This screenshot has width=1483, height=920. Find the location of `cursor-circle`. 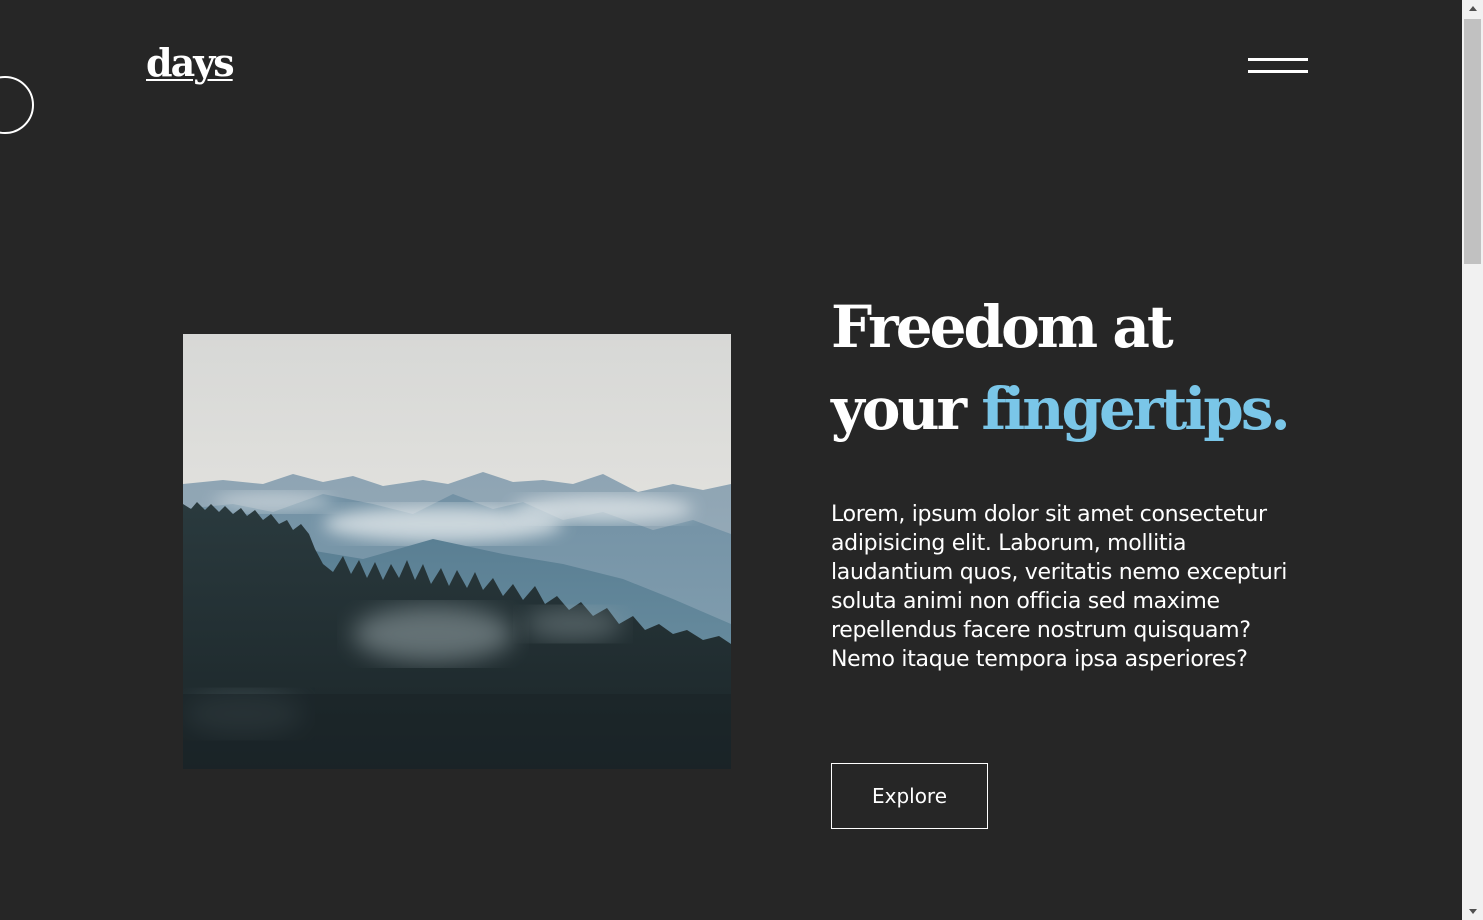

cursor-circle is located at coordinates (17, 105).